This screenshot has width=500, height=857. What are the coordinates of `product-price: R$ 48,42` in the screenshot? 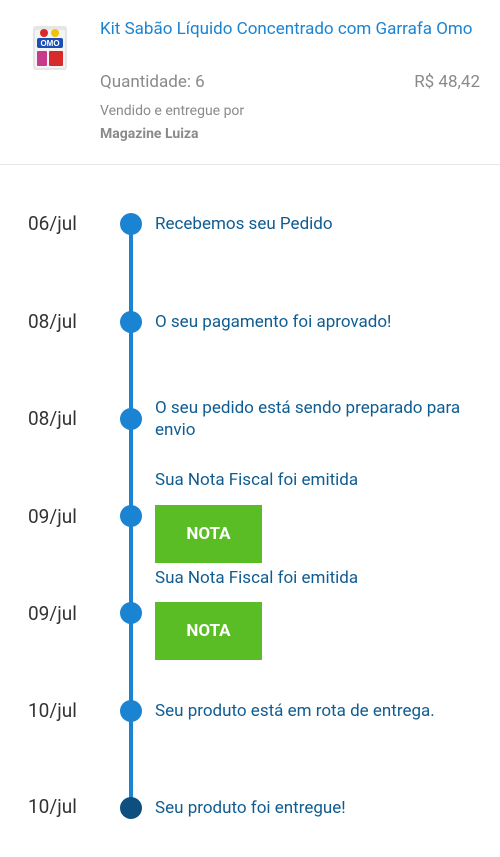 It's located at (447, 82).